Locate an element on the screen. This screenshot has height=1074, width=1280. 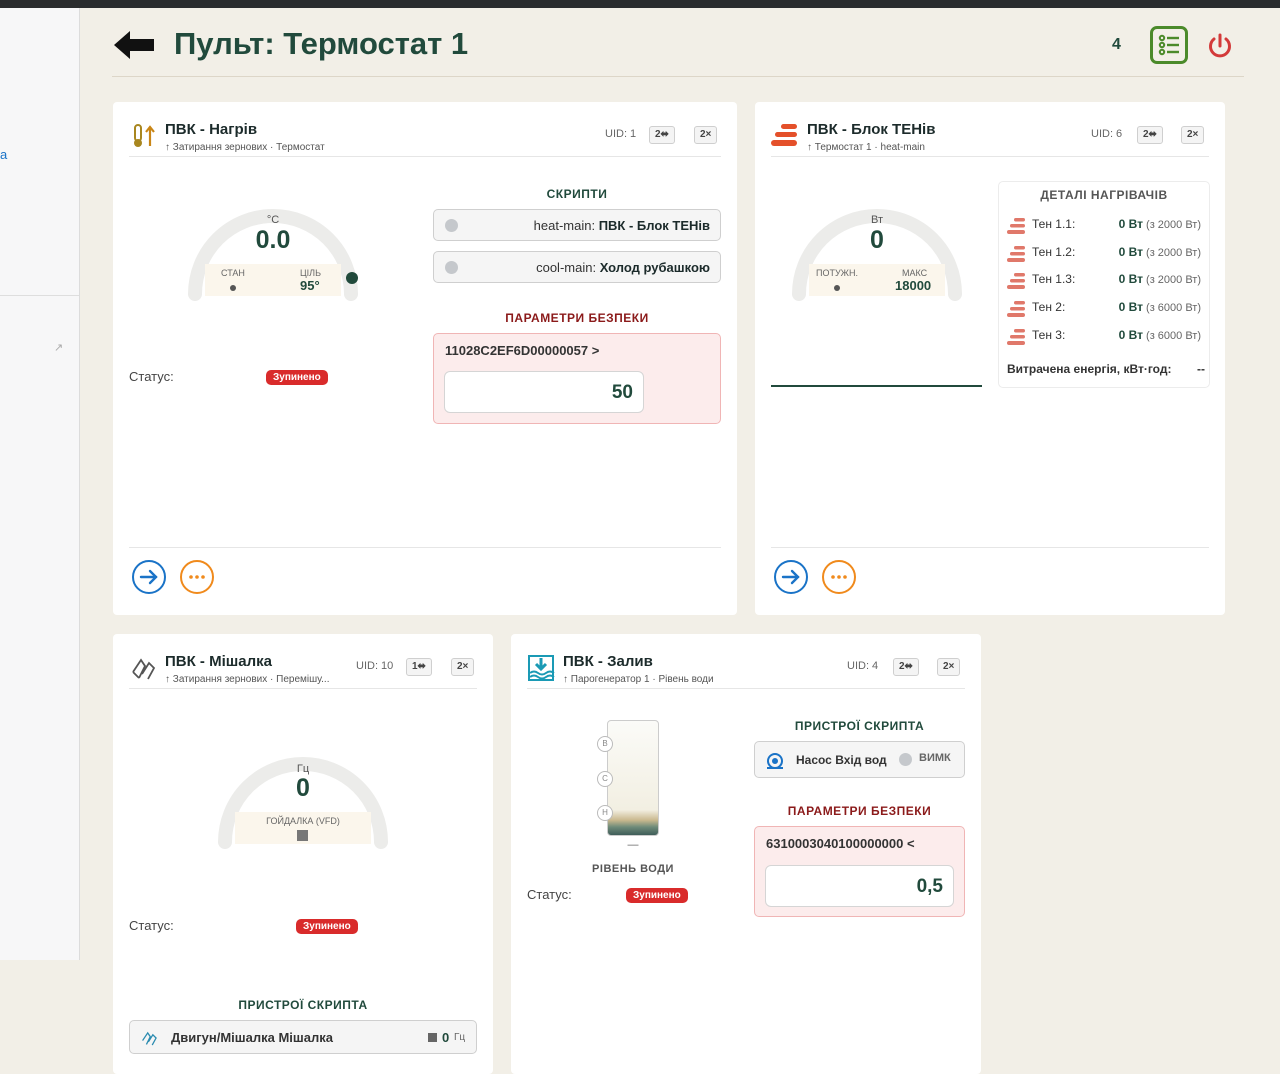
pump-icon is located at coordinates (775, 761).